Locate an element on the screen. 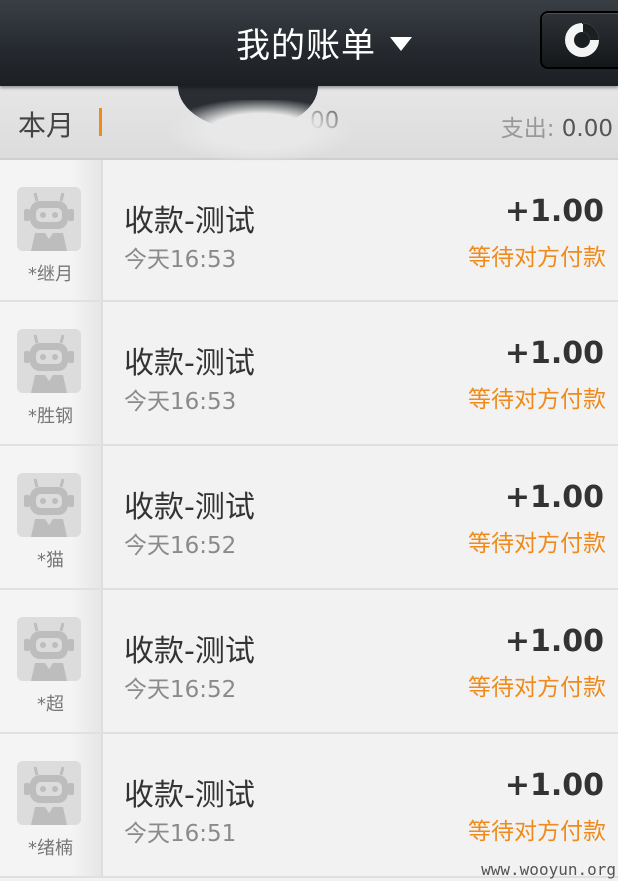 The width and height of the screenshot is (618, 881). payer-nickname: *绪楠 is located at coordinates (50, 848).